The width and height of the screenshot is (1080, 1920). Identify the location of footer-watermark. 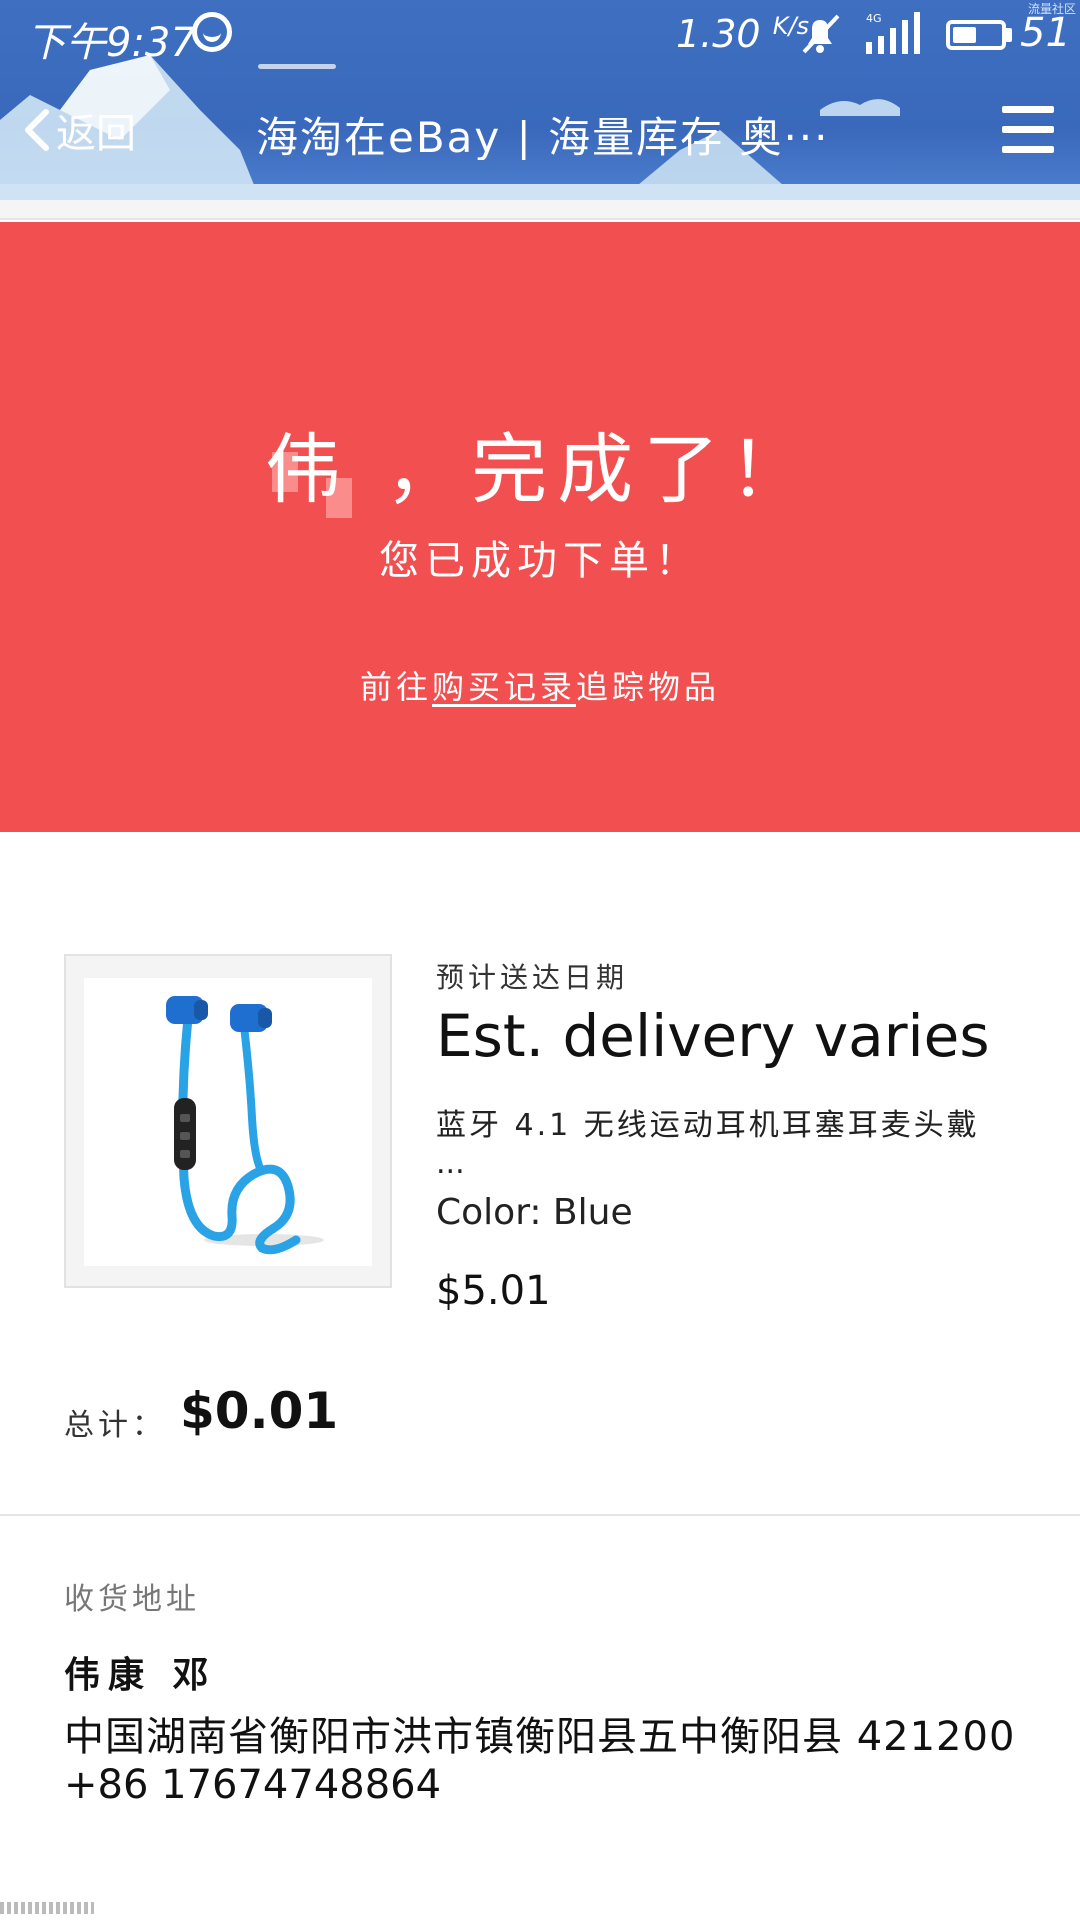
(47, 1908).